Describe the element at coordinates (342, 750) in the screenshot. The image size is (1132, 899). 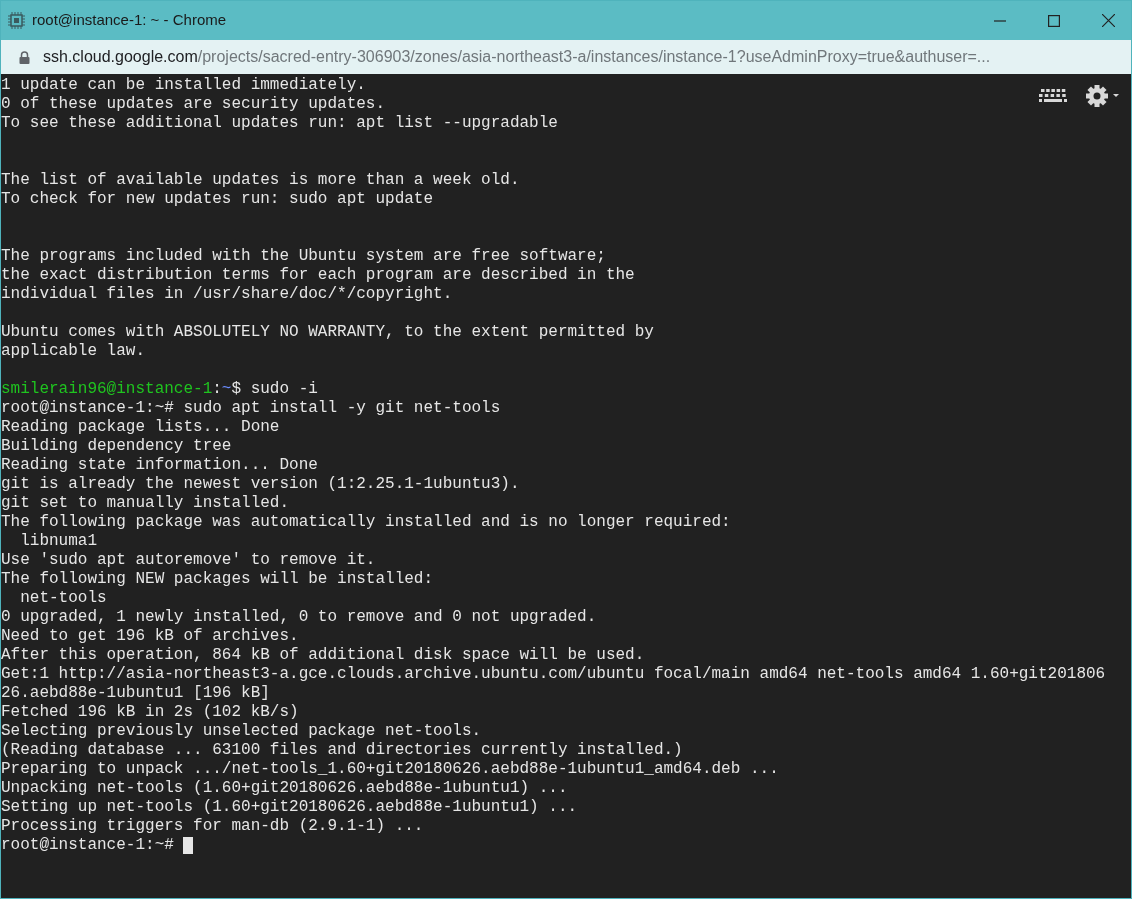
I see `terminal-text: (Reading database ... 63100 files and directories currently installed.)` at that location.